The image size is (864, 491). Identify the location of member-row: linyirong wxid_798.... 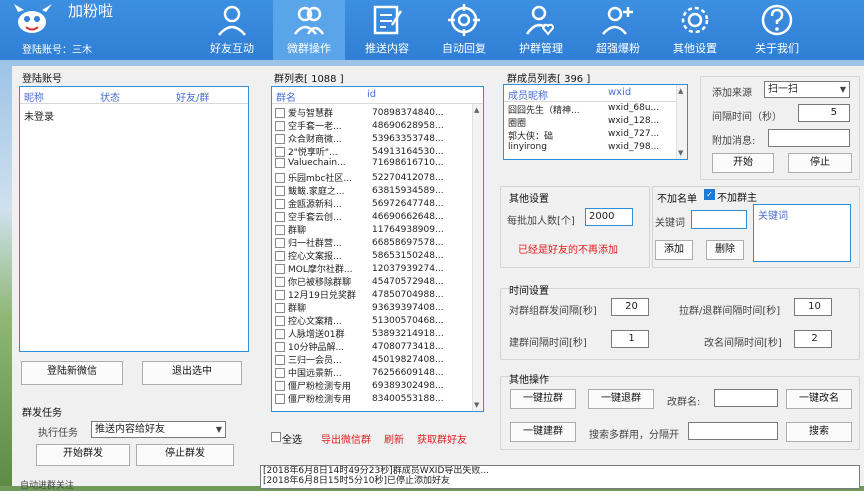
(595, 148).